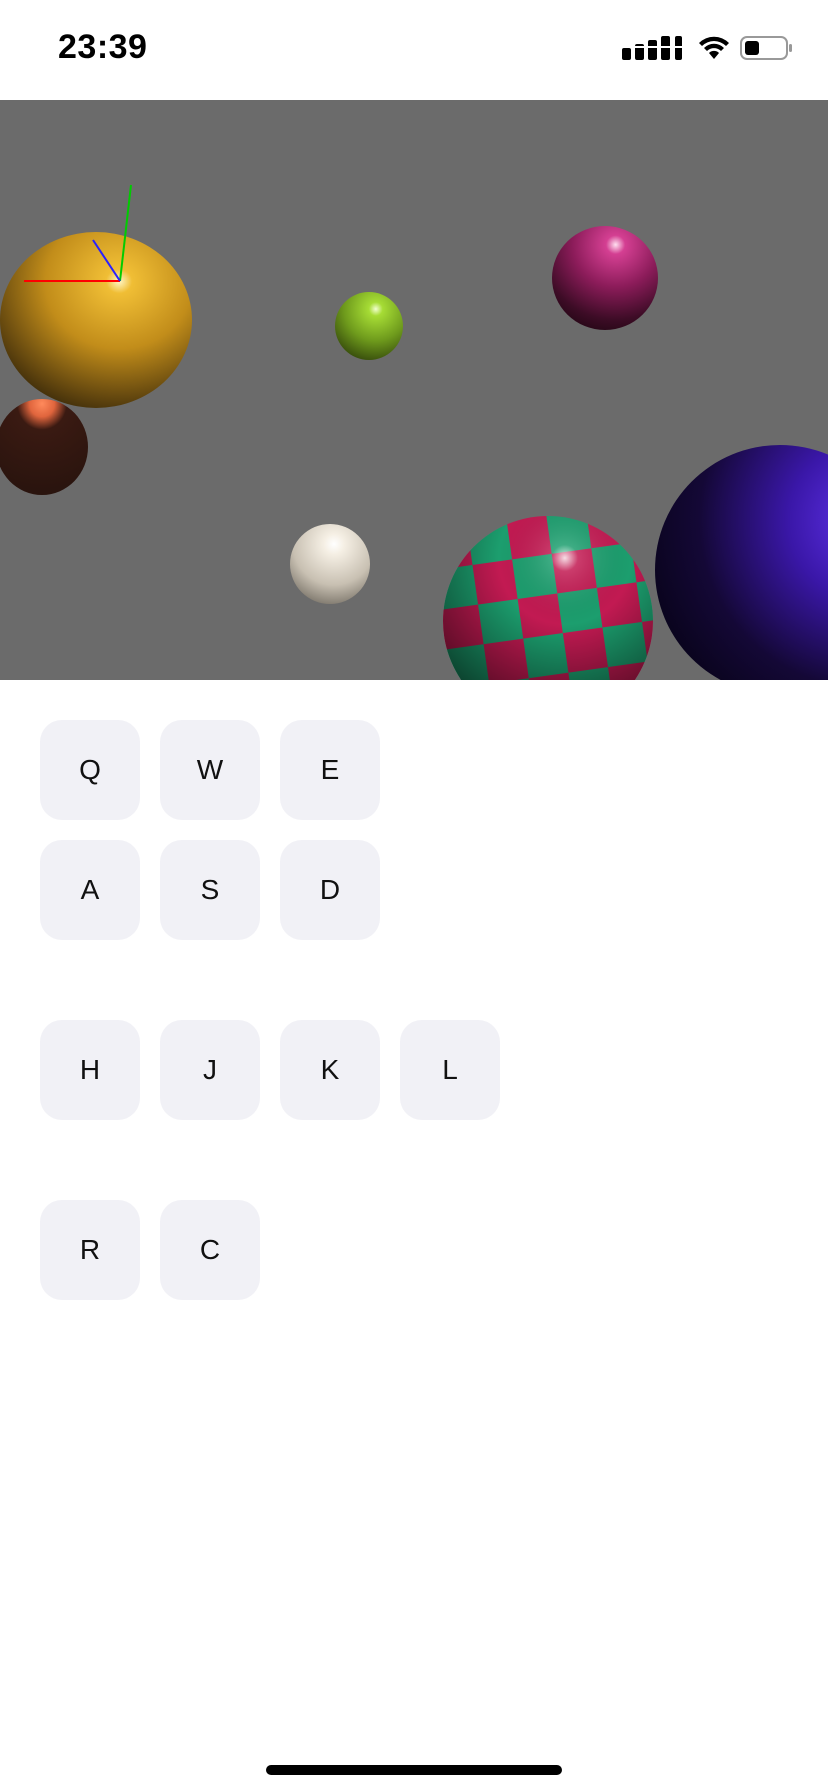 The image size is (828, 1792). I want to click on key-j-button: J, so click(210, 1070).